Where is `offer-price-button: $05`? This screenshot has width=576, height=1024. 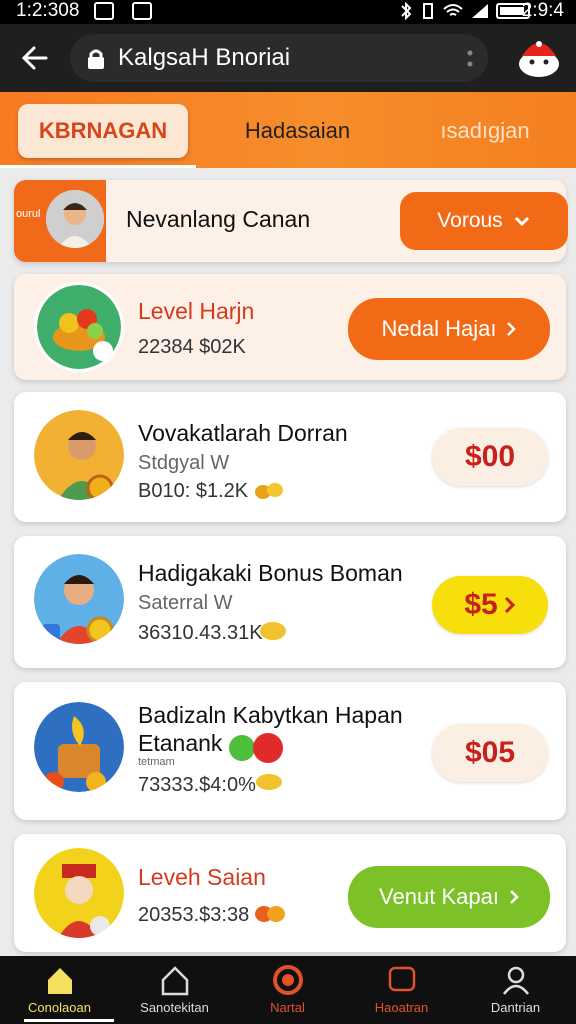 offer-price-button: $05 is located at coordinates (490, 753).